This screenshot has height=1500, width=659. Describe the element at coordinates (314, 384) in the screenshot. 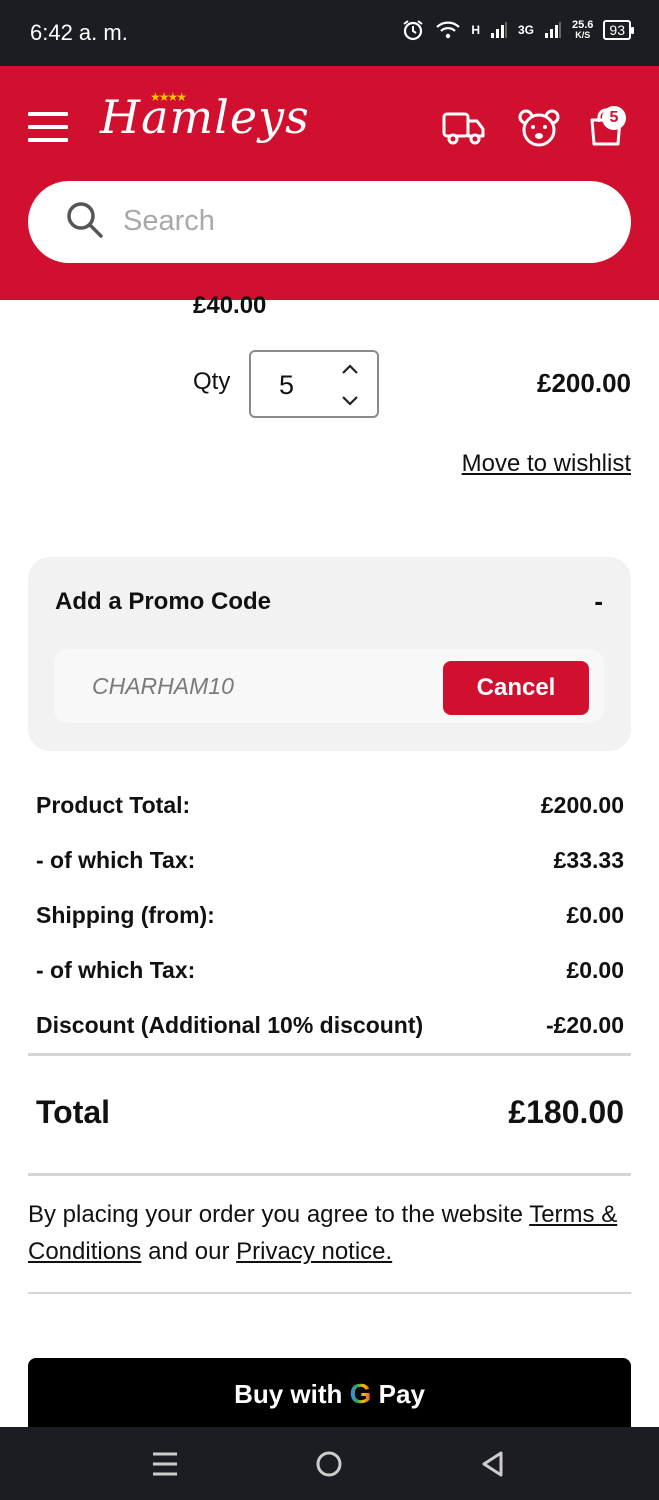

I see `quantity-stepper: 5` at that location.